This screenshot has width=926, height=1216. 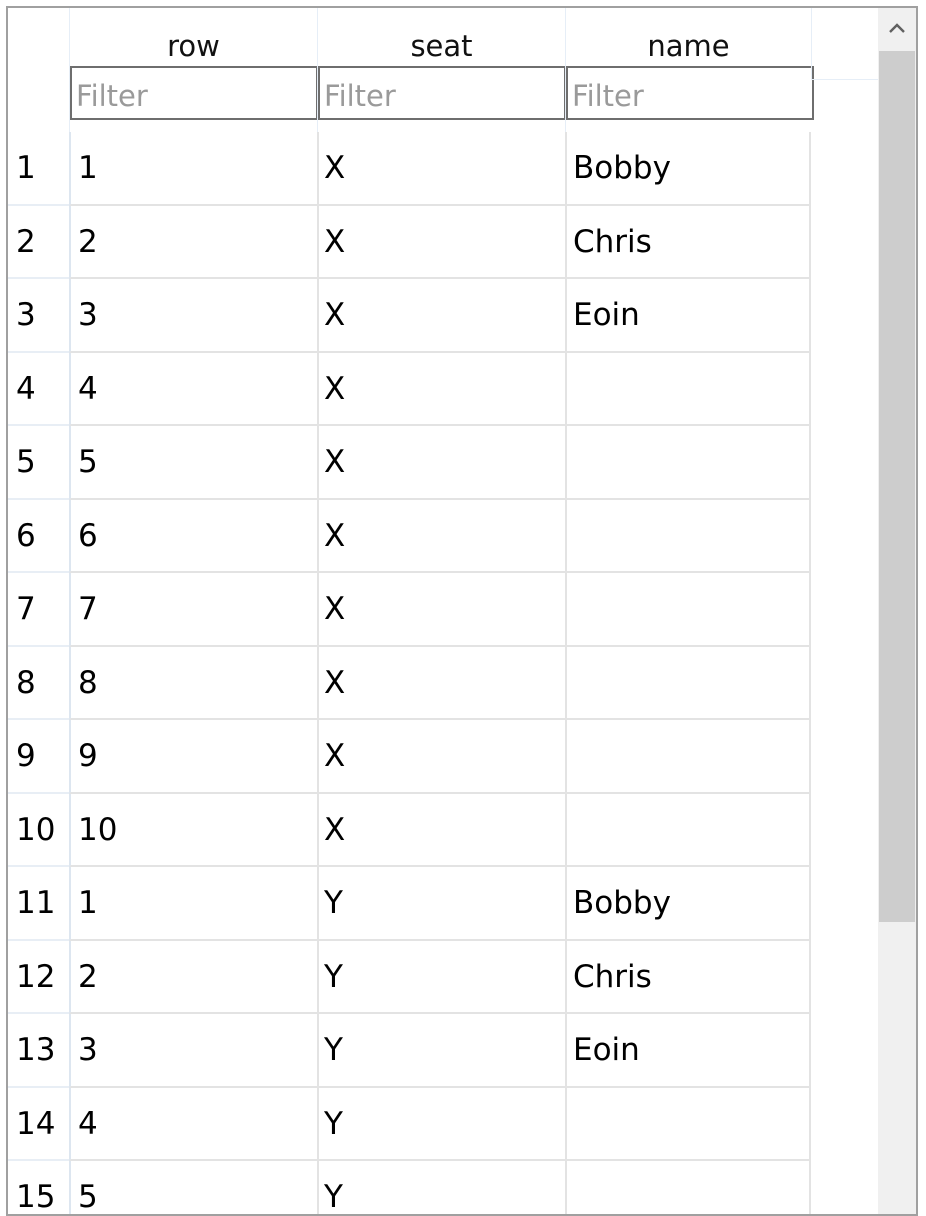 What do you see at coordinates (193, 683) in the screenshot?
I see `row-cell: 8` at bounding box center [193, 683].